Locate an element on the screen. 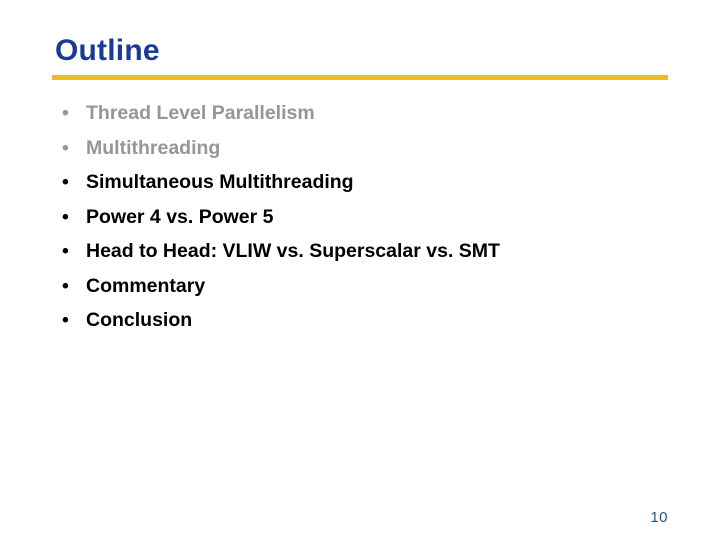 The image size is (720, 540). list-item: • Simultaneous Multithreading is located at coordinates (375, 182).